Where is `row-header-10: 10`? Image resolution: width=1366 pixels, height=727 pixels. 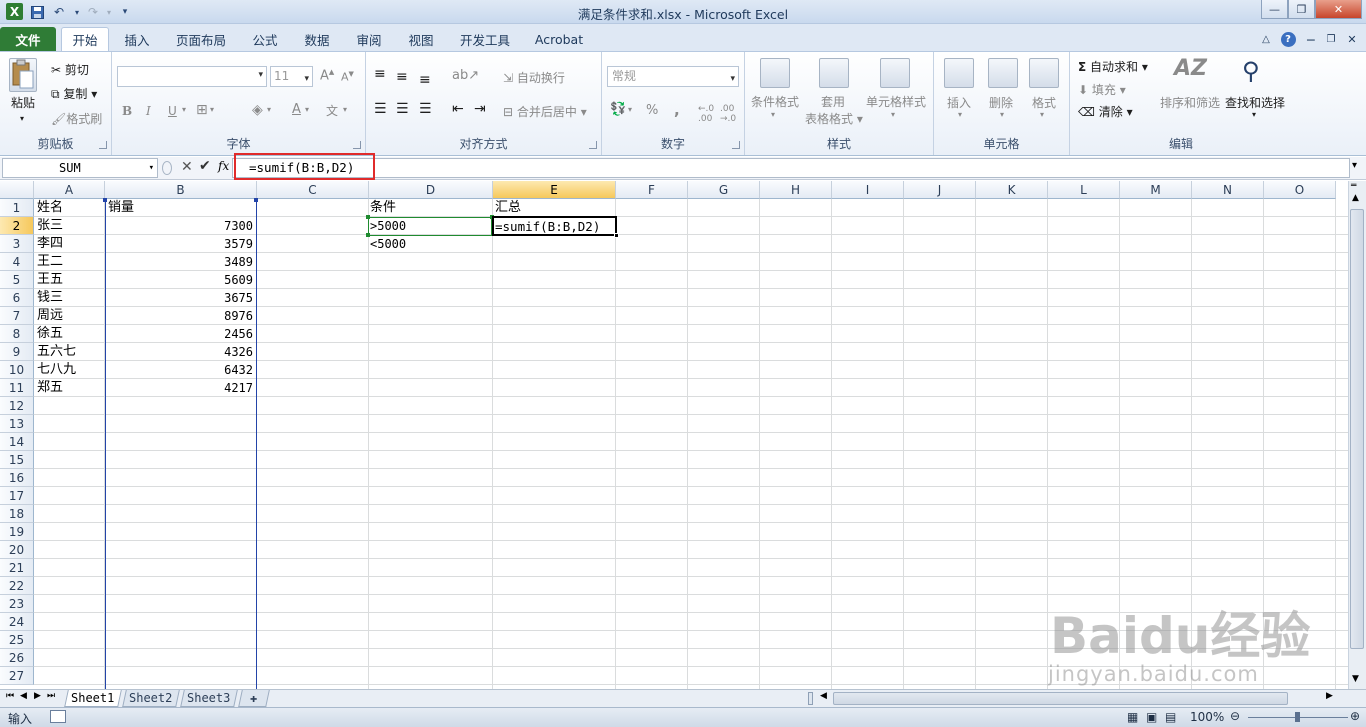
row-header-10: 10 is located at coordinates (17, 370).